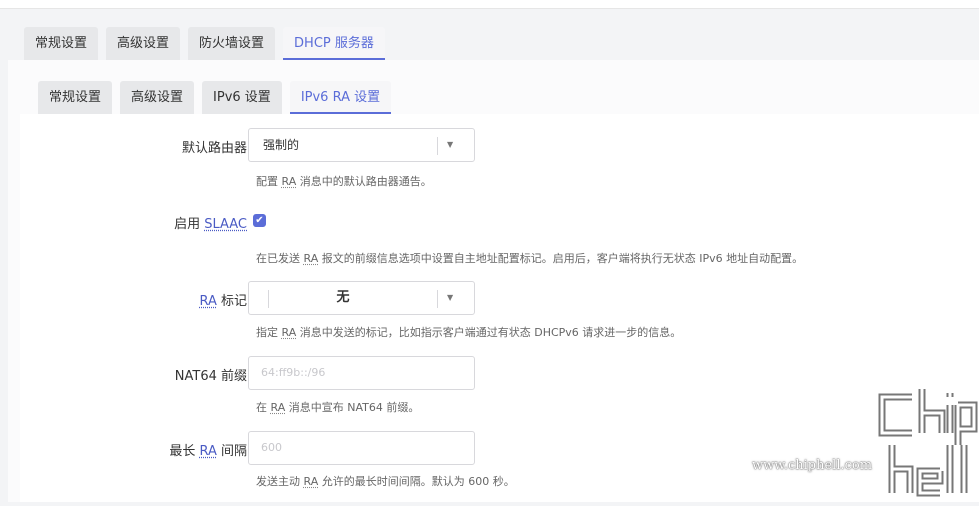 The width and height of the screenshot is (979, 506). What do you see at coordinates (812, 465) in the screenshot?
I see `watermark-url: www.chiphell.com` at bounding box center [812, 465].